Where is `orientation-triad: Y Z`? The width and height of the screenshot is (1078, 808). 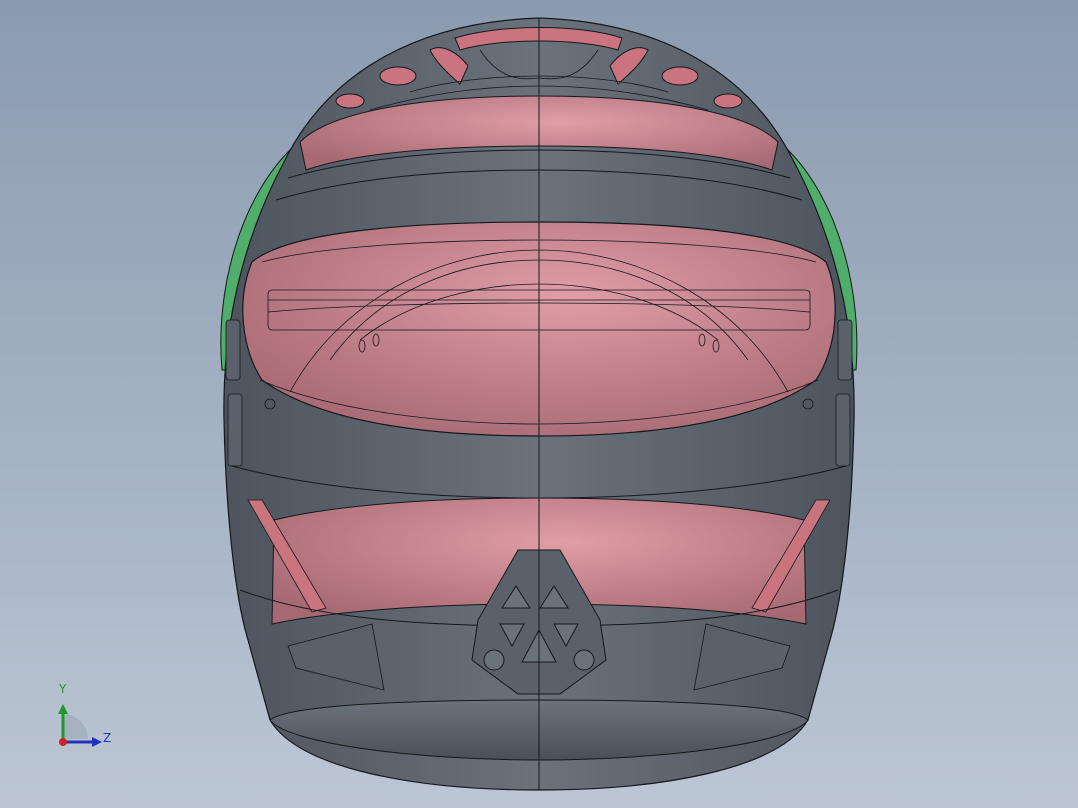
orientation-triad: Y Z is located at coordinates (88, 718).